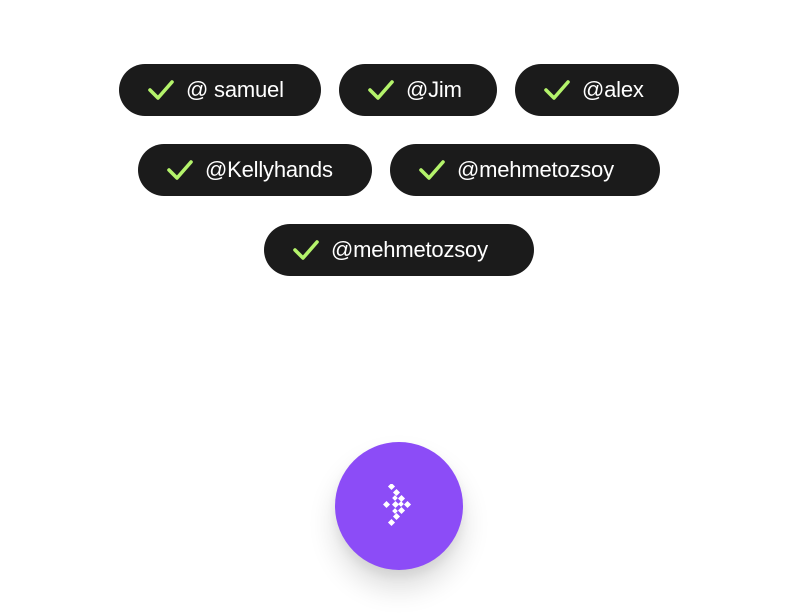 The width and height of the screenshot is (798, 614). Describe the element at coordinates (613, 89) in the screenshot. I see `tag-label: @alex` at that location.